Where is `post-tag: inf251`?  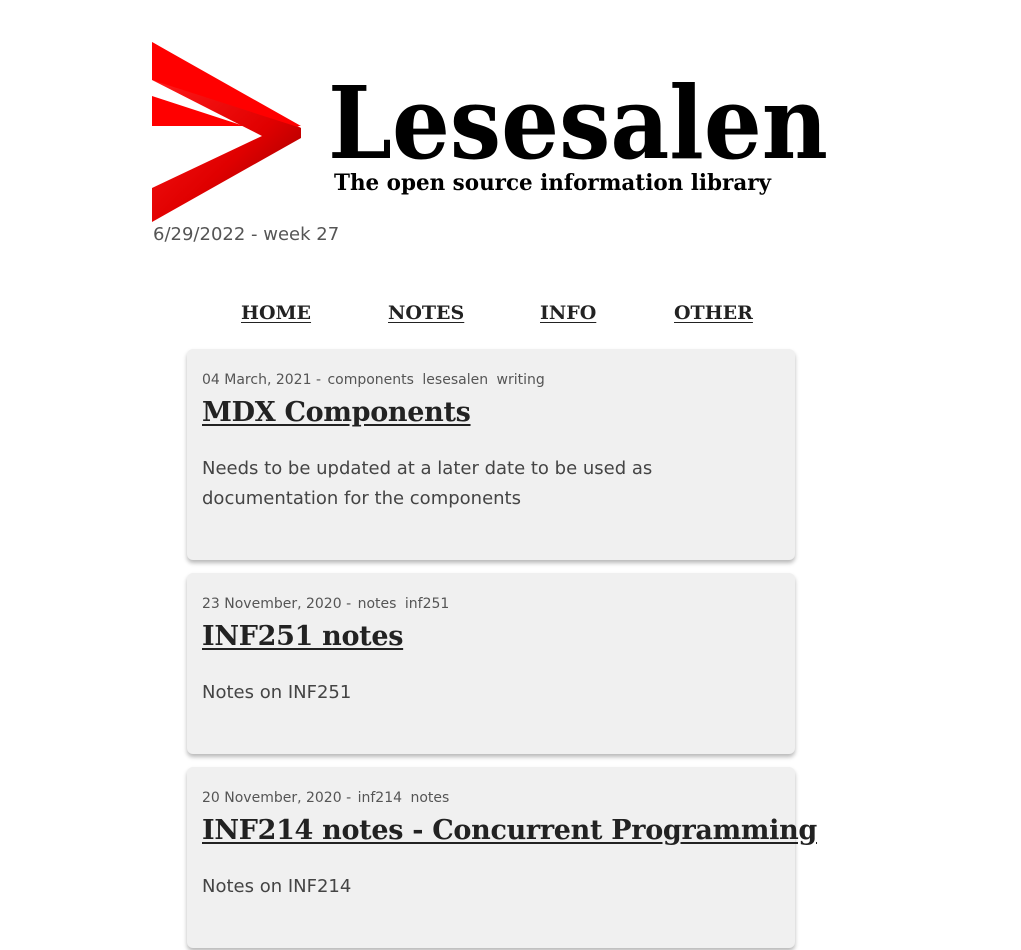 post-tag: inf251 is located at coordinates (427, 604).